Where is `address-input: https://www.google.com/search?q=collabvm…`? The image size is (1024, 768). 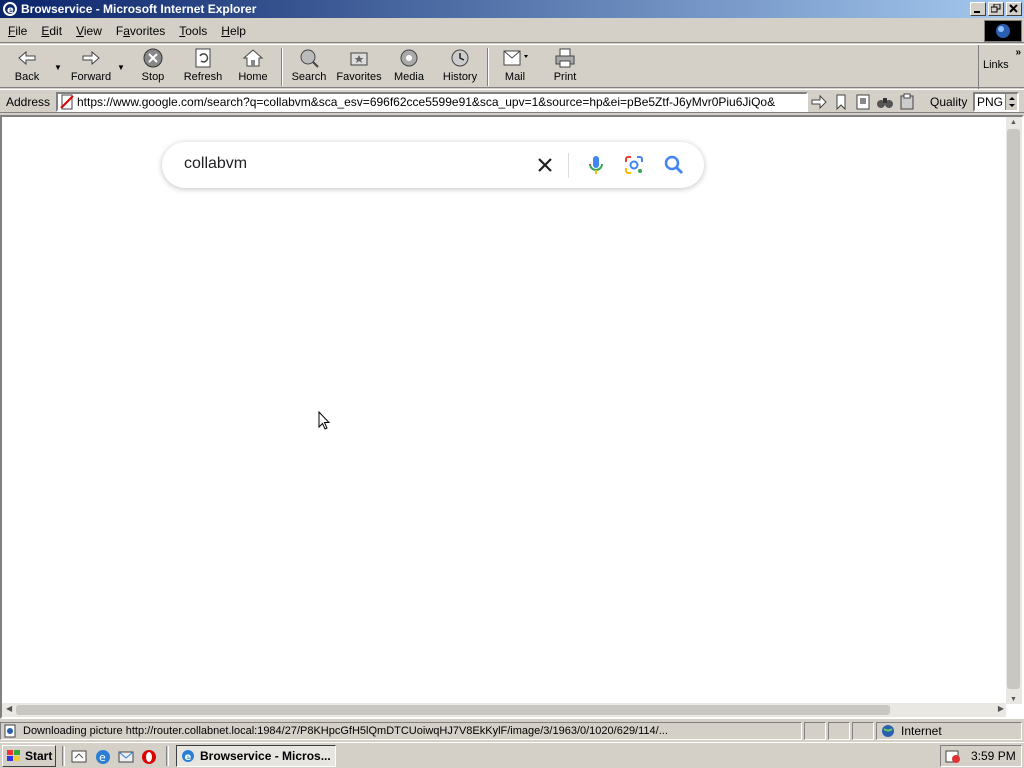
address-input: https://www.google.com/search?q=collabvm… is located at coordinates (432, 102).